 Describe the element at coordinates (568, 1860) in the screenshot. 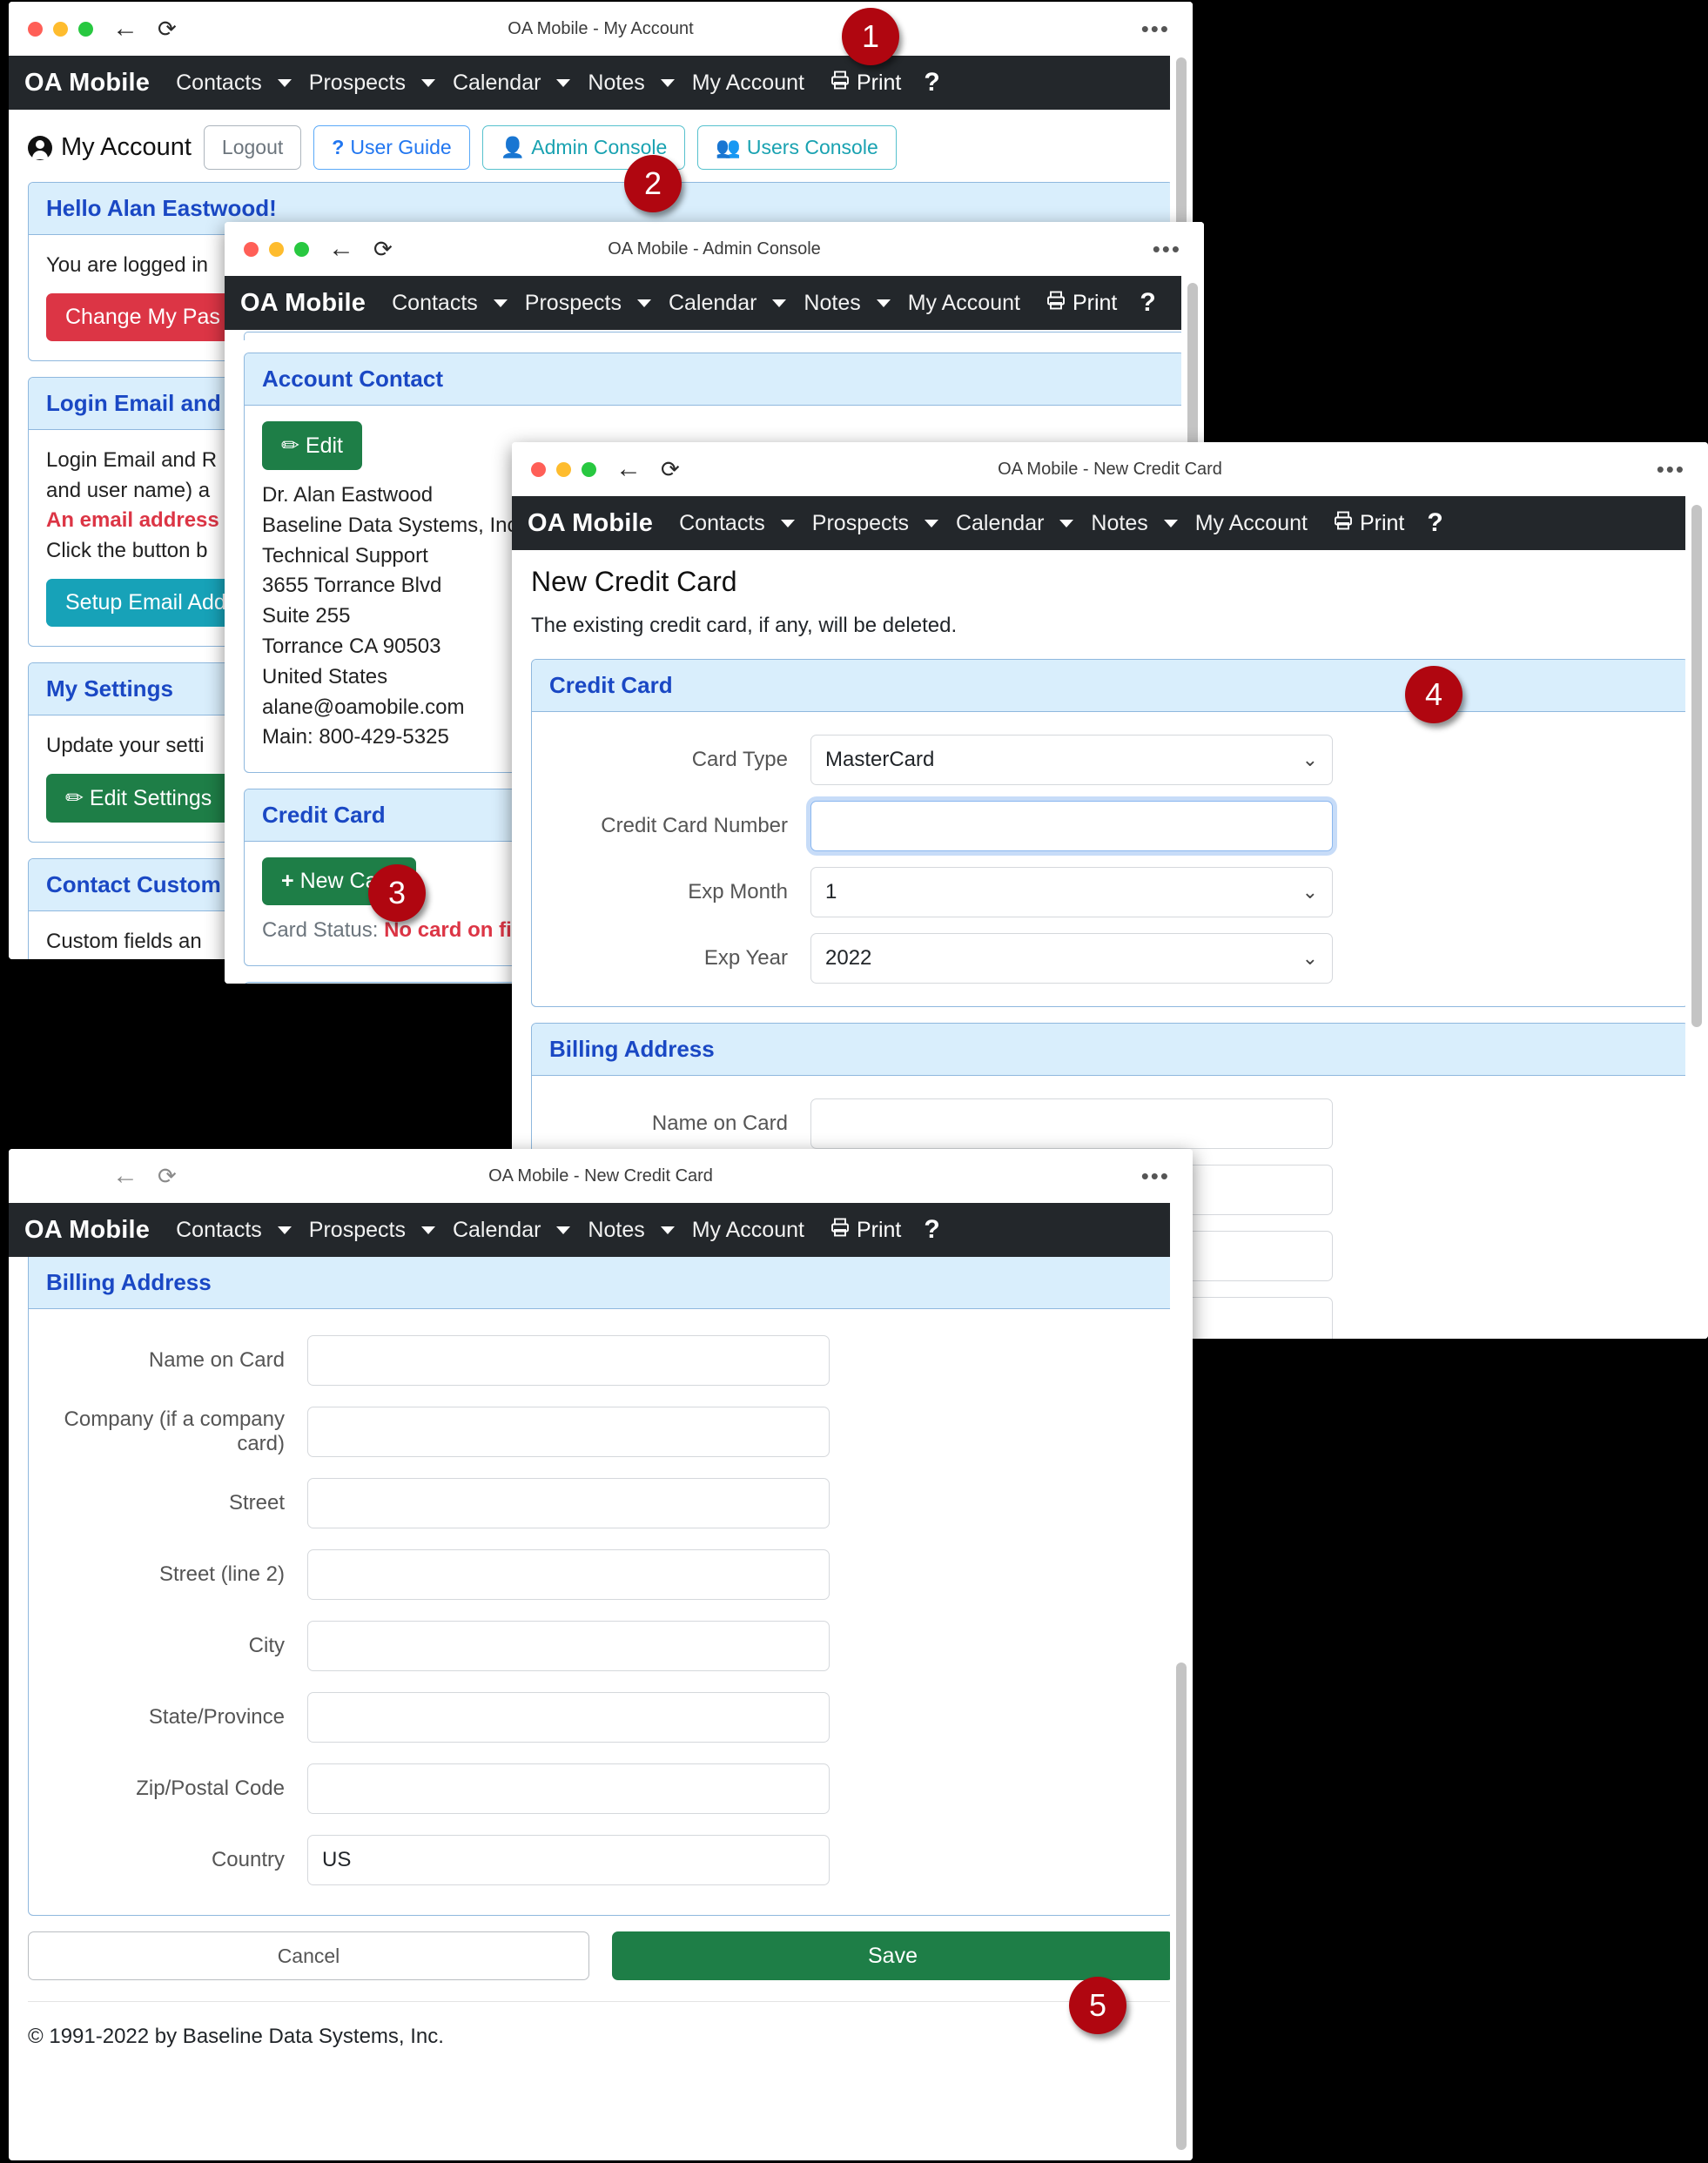

I see `country-input: US` at that location.